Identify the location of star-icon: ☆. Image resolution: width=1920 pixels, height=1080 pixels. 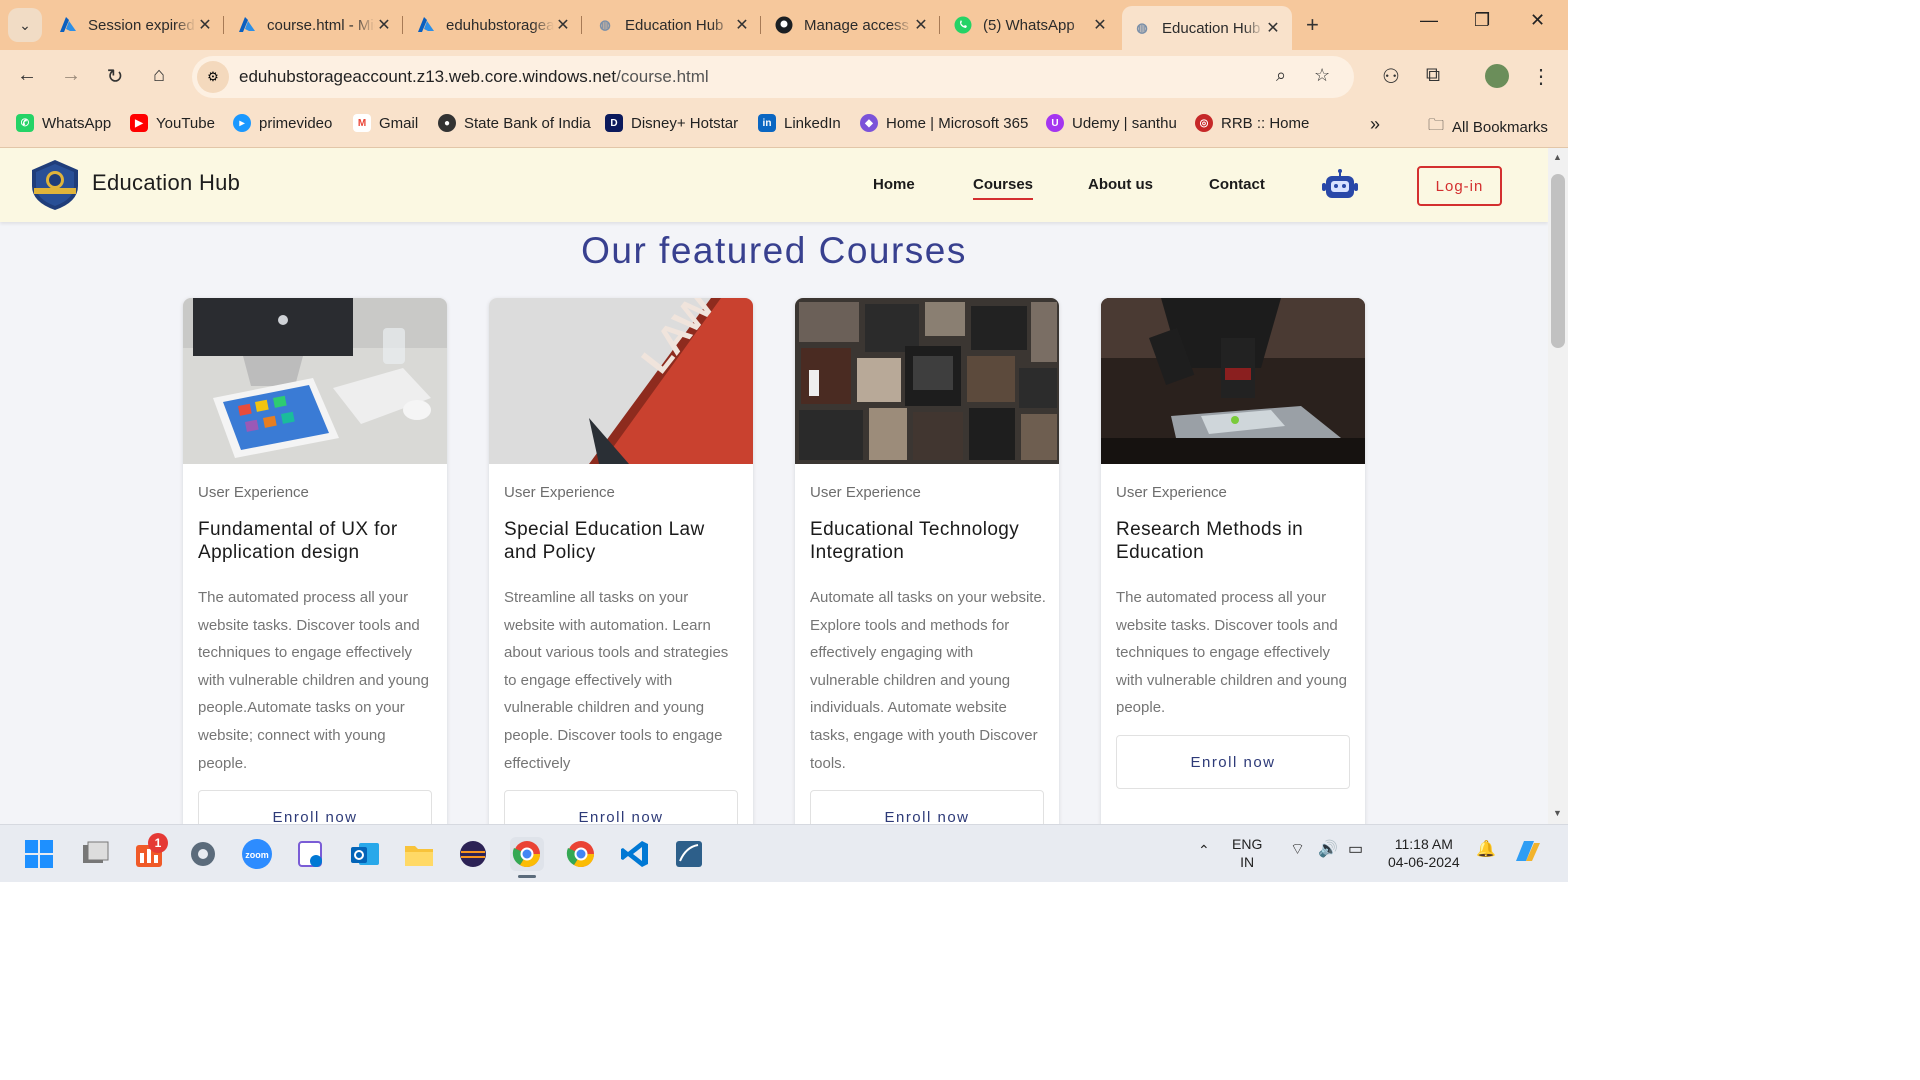
(1322, 75).